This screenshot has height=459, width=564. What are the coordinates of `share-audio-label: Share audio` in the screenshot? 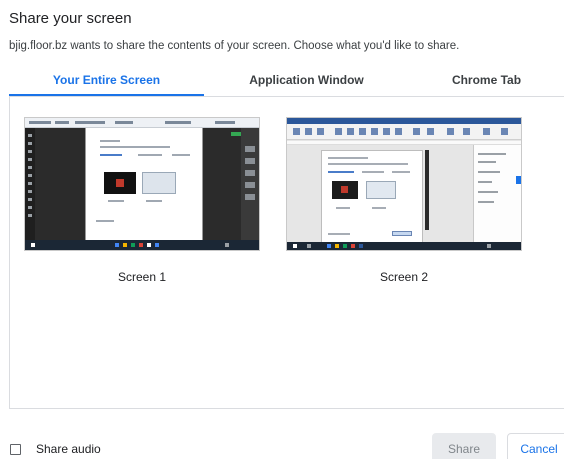 It's located at (68, 449).